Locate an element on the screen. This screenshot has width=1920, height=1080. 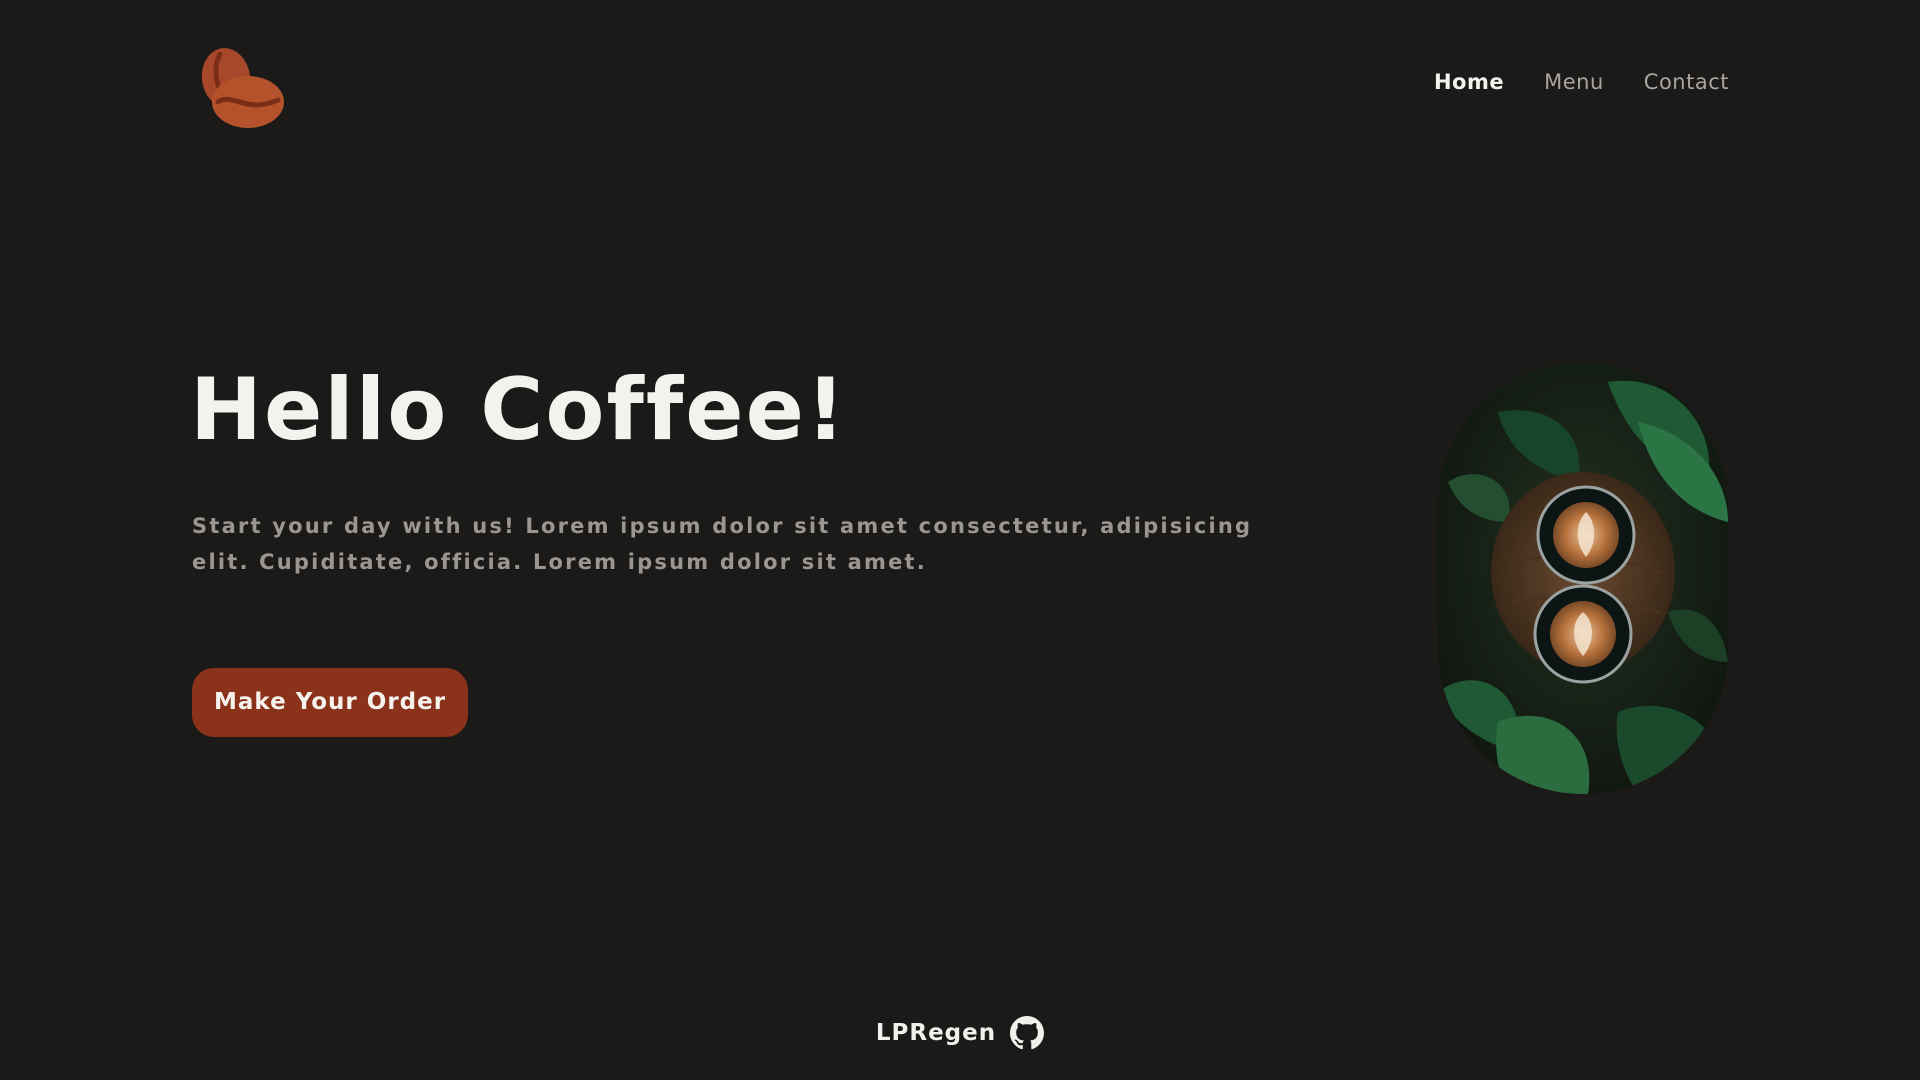
footer-author-link: LPRegen is located at coordinates (936, 1033).